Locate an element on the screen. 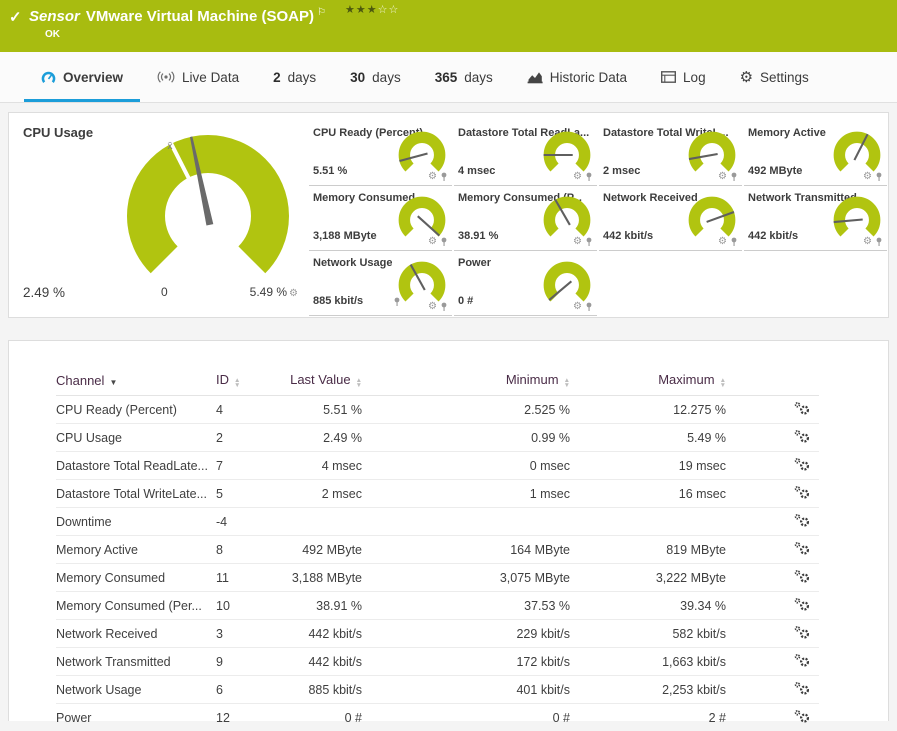 The height and width of the screenshot is (731, 897). gauge-label: Power is located at coordinates (474, 263).